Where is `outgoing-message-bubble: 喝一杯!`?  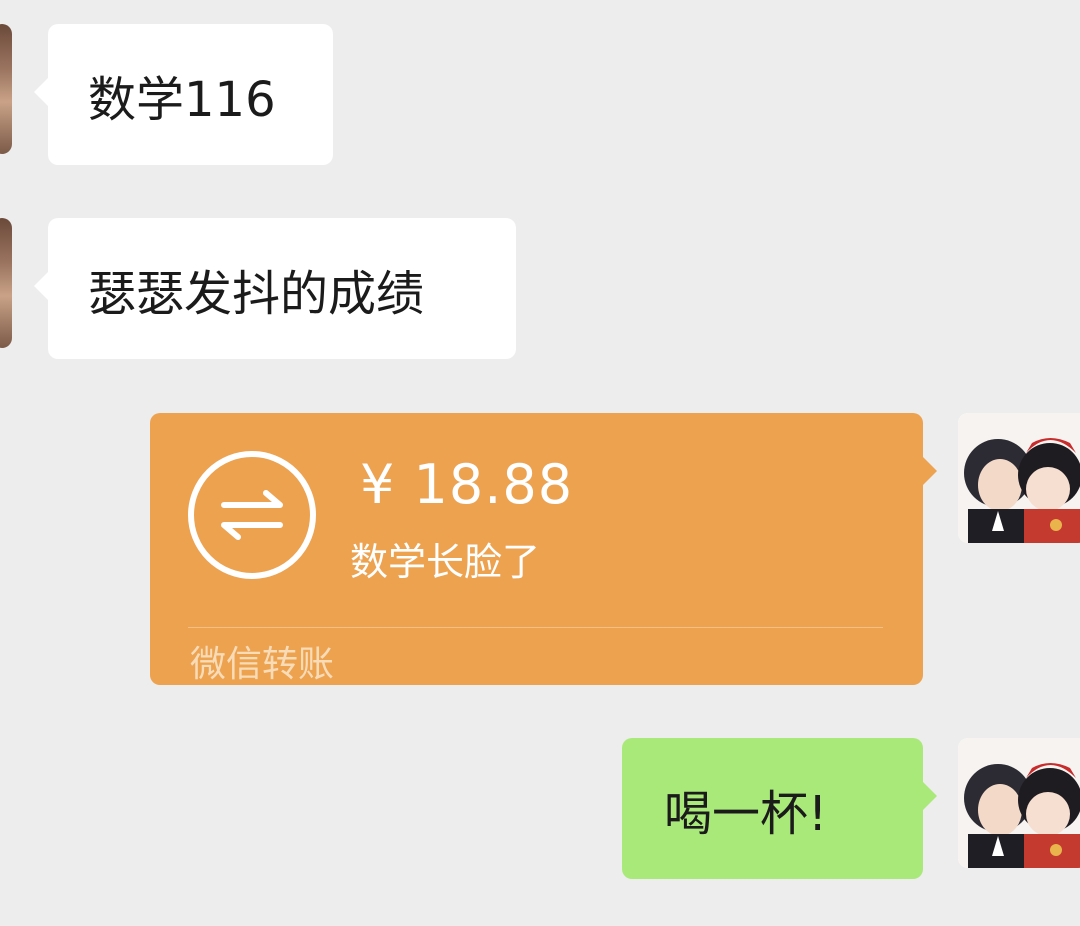 outgoing-message-bubble: 喝一杯! is located at coordinates (779, 808).